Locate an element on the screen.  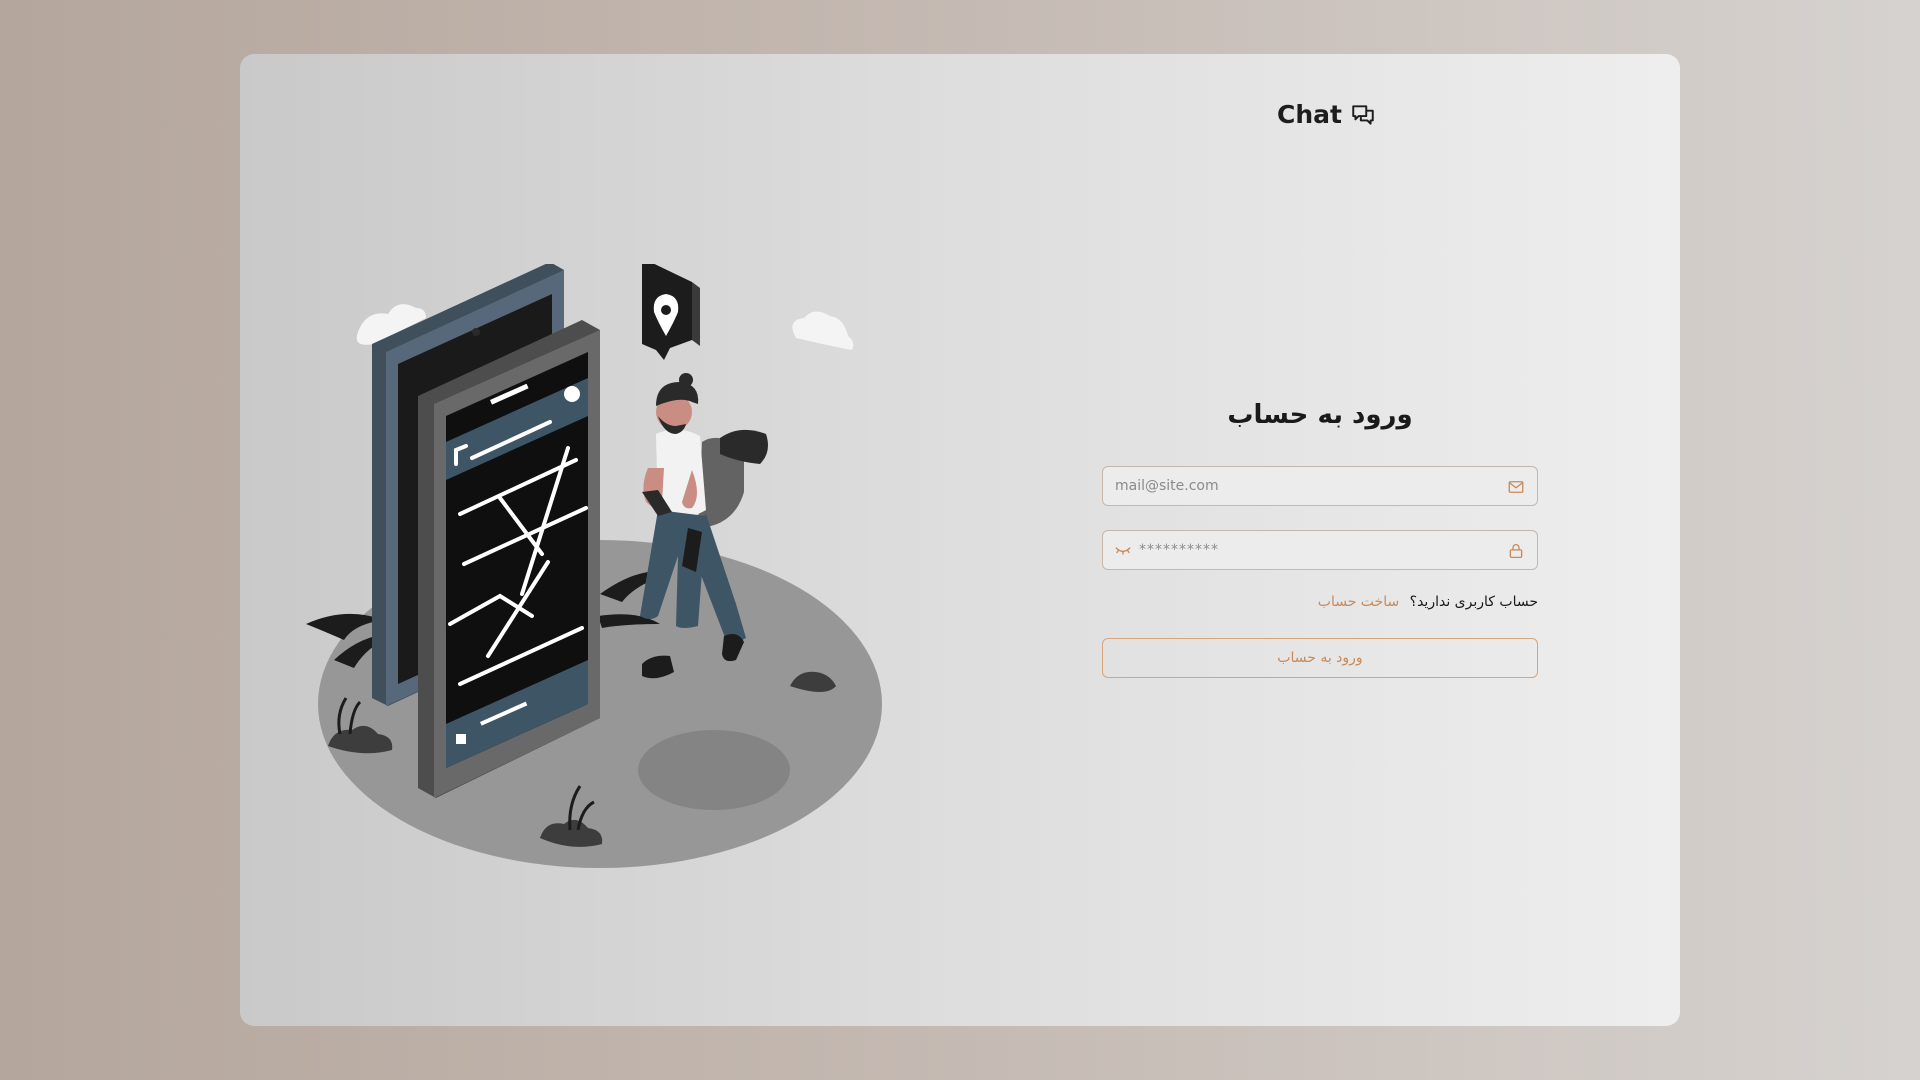
email-input is located at coordinates (1320, 486).